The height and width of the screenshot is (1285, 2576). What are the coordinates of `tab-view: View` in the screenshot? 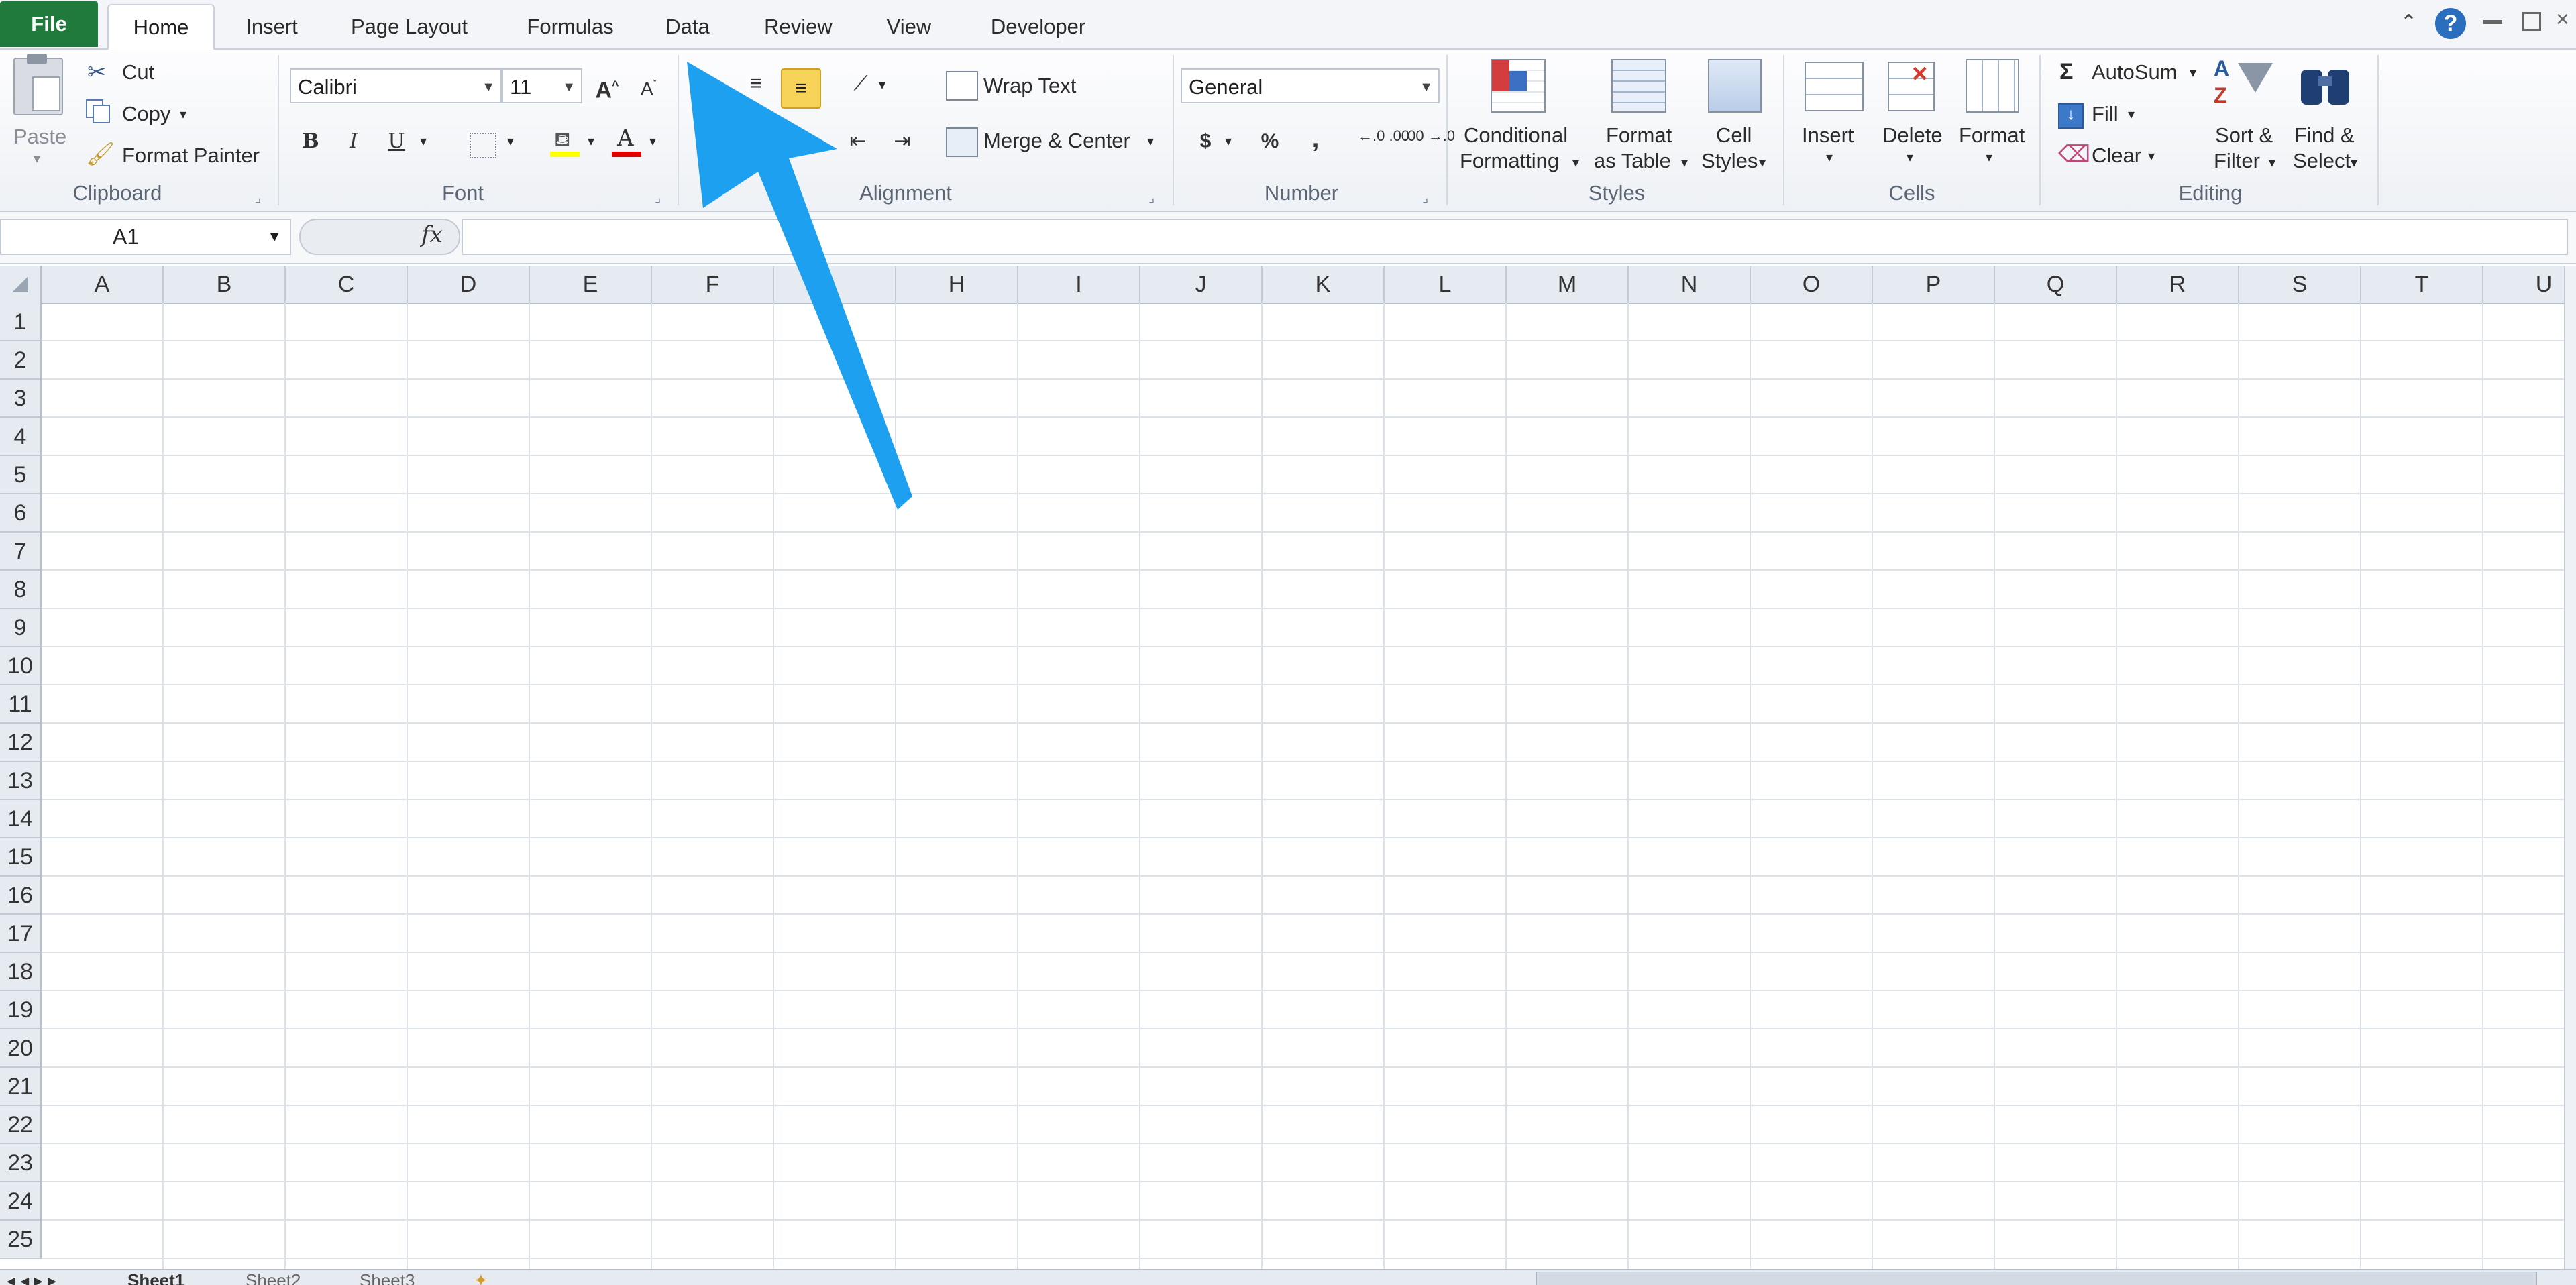 It's located at (909, 27).